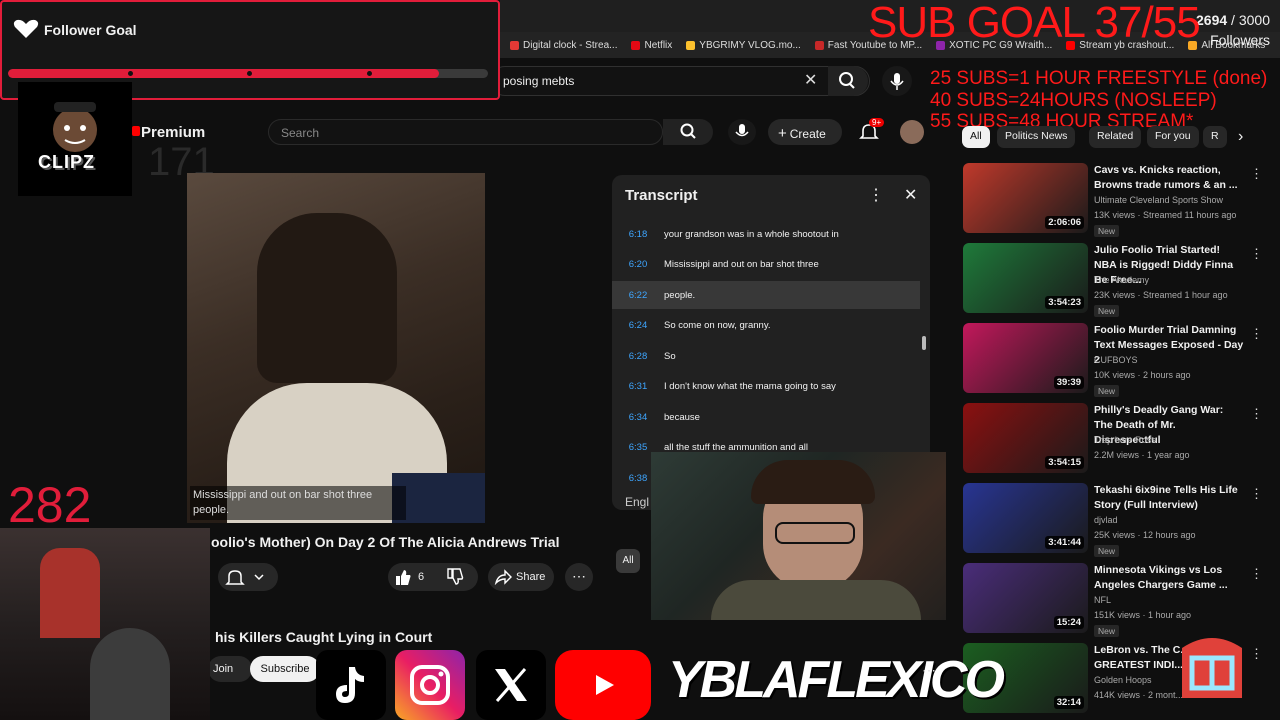 Image resolution: width=1280 pixels, height=720 pixels. Describe the element at coordinates (1158, 200) in the screenshot. I see `feed-channel: Ultimate Cleveland Sports Show` at that location.